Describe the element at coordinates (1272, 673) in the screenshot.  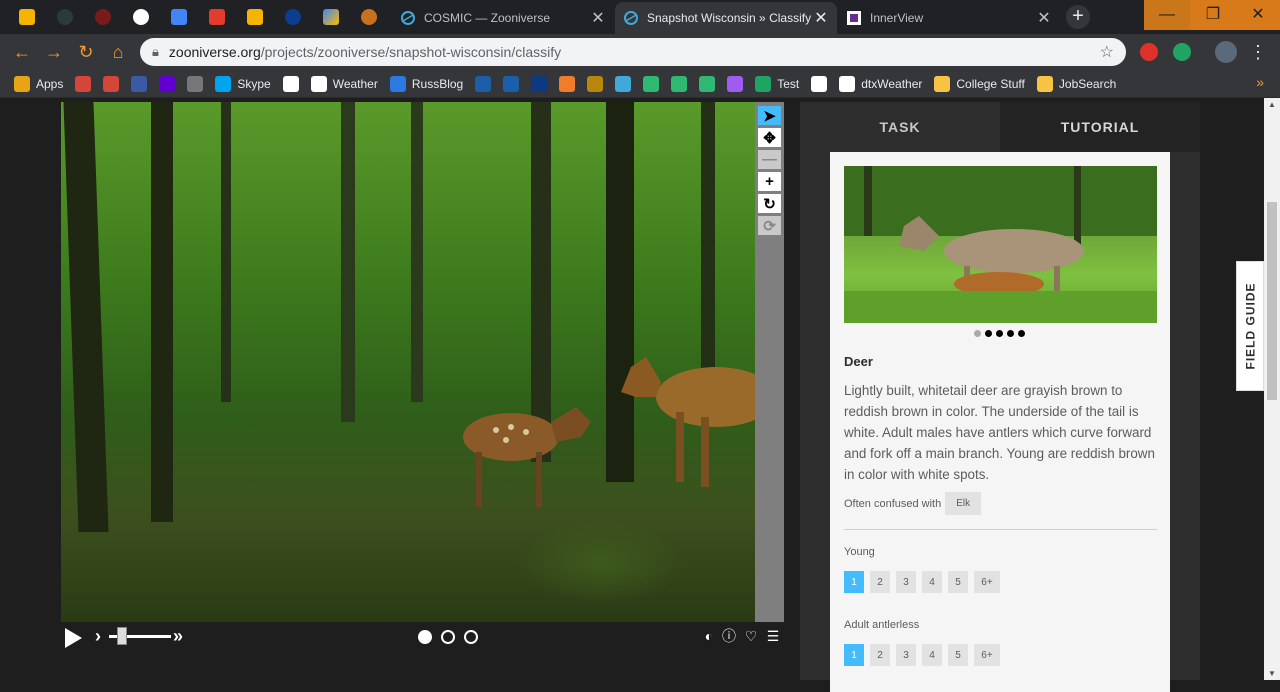
I see `scroll-down-arrow: ▼` at that location.